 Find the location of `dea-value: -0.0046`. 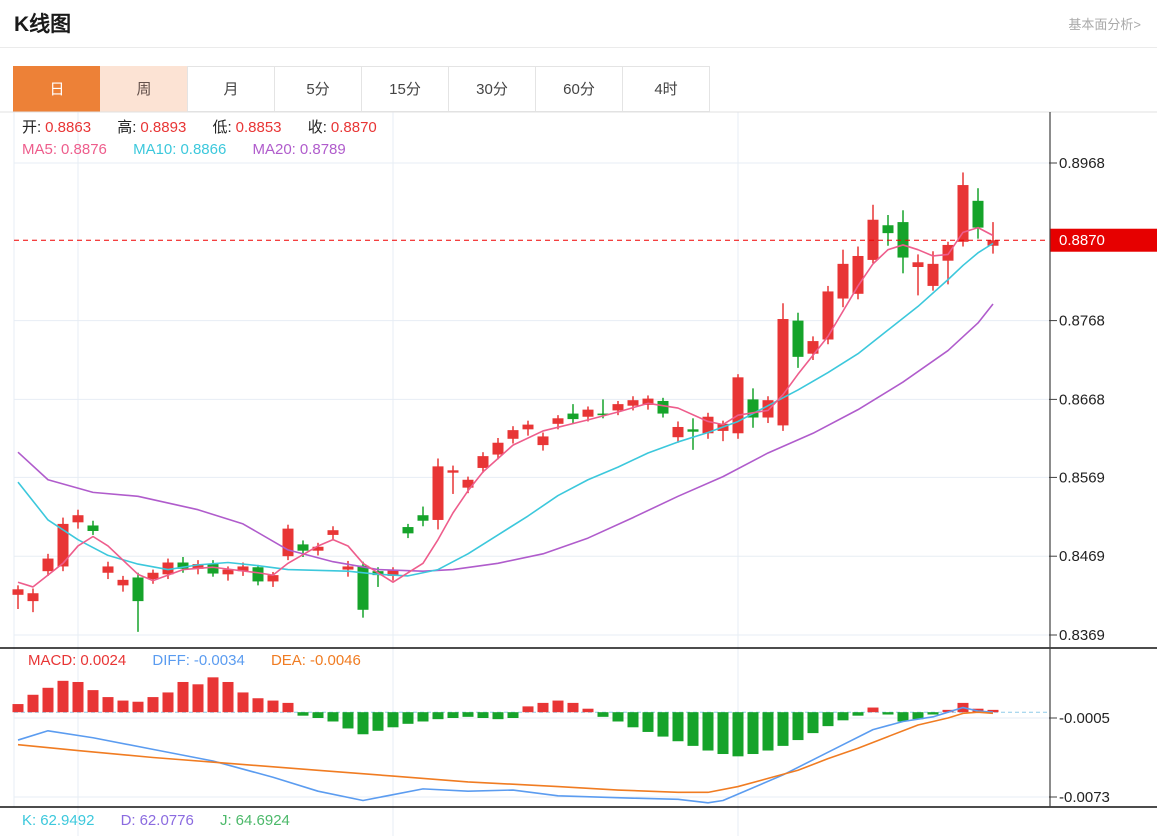

dea-value: -0.0046 is located at coordinates (335, 660).